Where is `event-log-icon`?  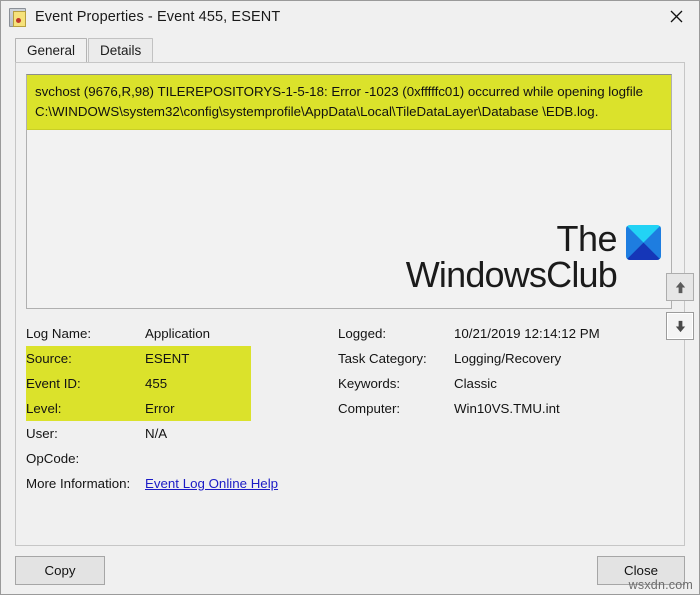 event-log-icon is located at coordinates (17, 17).